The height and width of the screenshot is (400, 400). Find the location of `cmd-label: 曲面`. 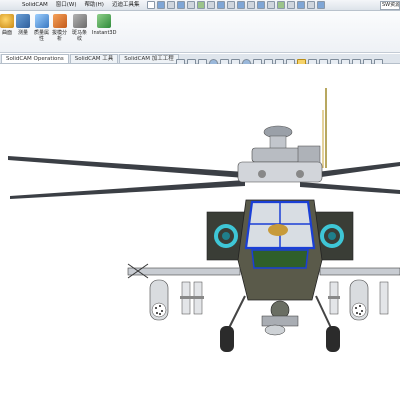

cmd-label: 曲面 is located at coordinates (6, 33).